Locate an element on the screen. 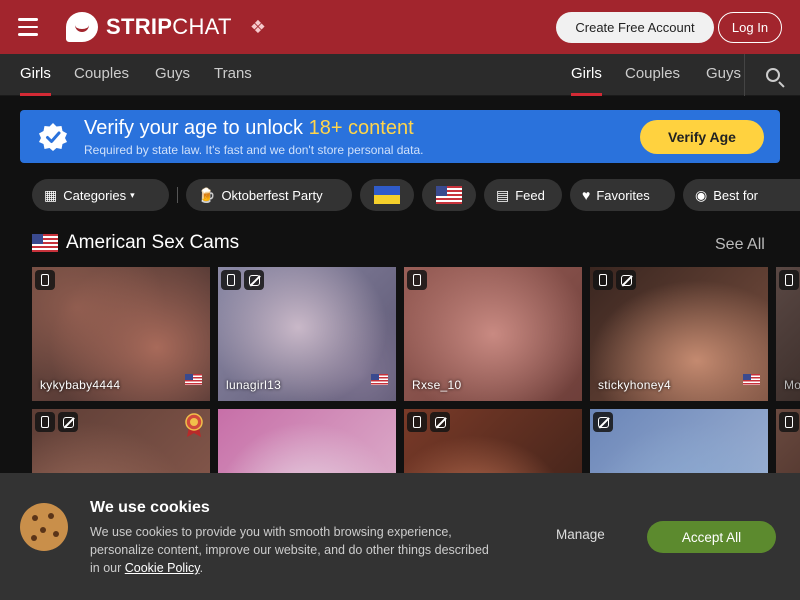 The height and width of the screenshot is (600, 800). nav-girls-right: Girls is located at coordinates (586, 75).